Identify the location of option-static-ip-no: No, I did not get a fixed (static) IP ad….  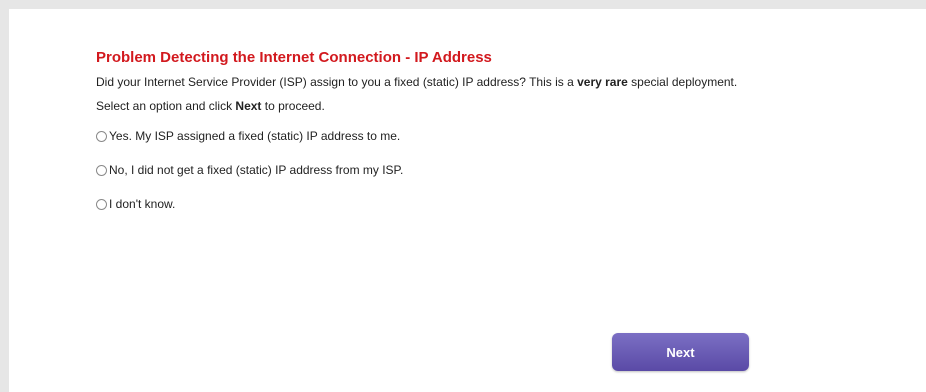
(486, 170).